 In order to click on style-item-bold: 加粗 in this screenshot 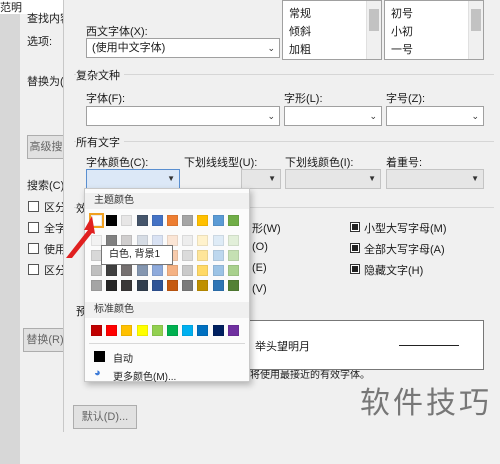, I will do `click(300, 49)`.